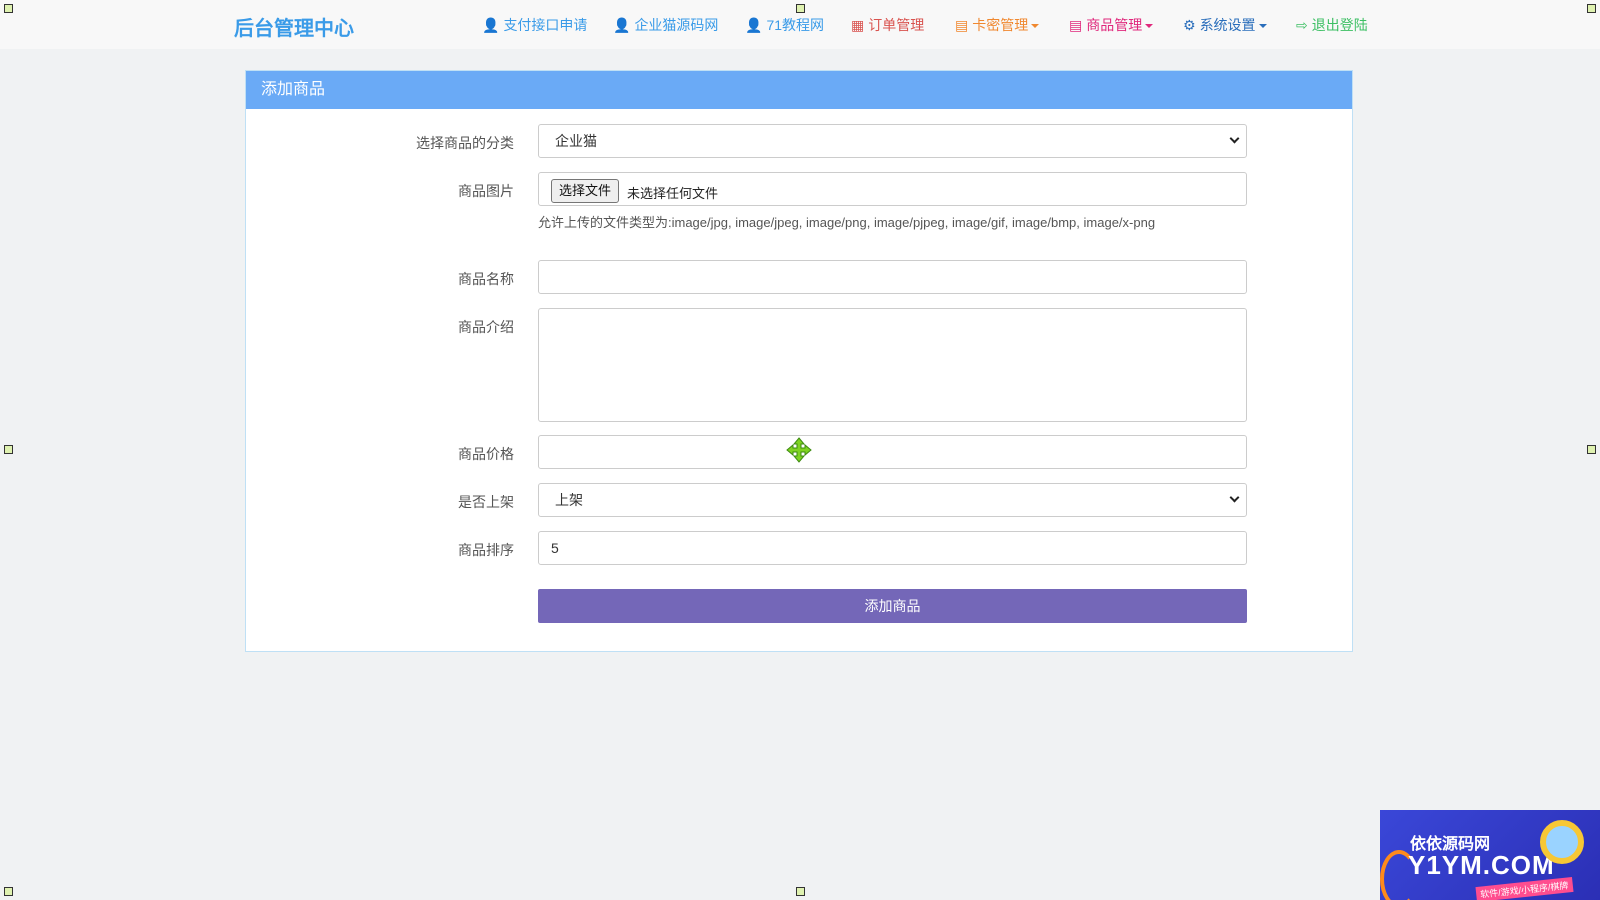 This screenshot has width=1600, height=900. I want to click on description-textarea, so click(892, 365).